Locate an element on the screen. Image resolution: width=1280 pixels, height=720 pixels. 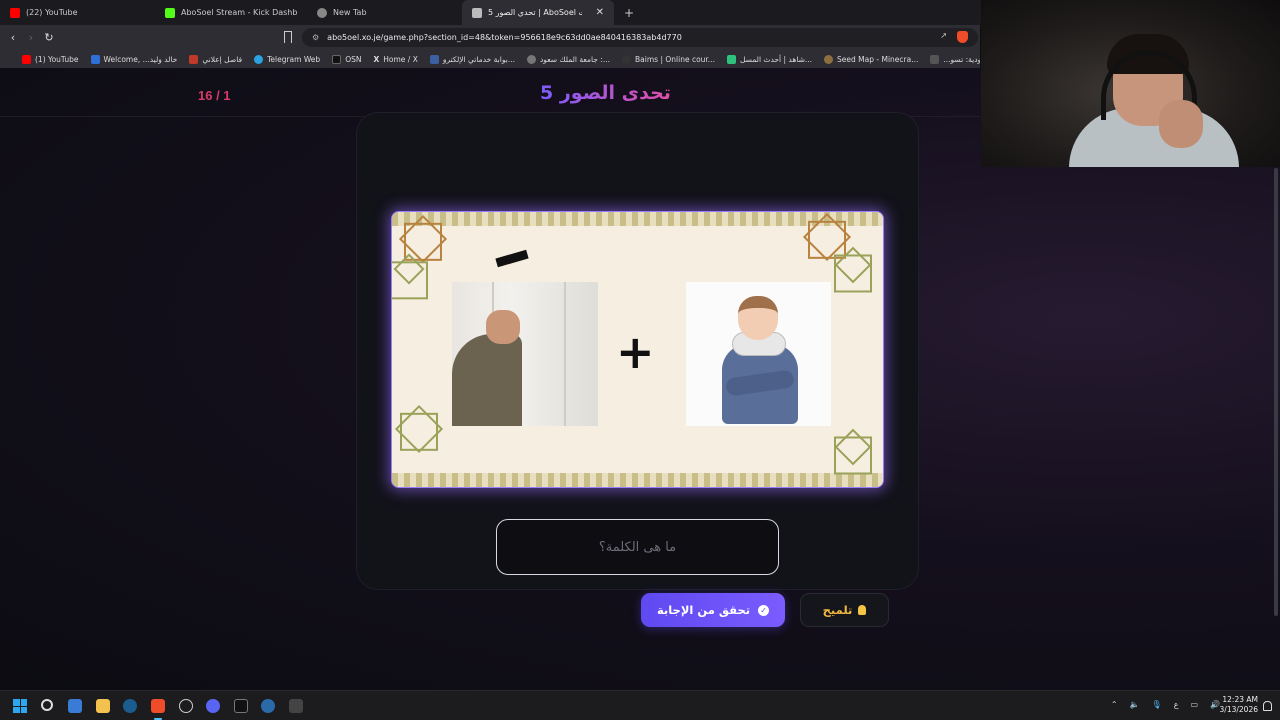
page-scrollbar is located at coordinates (1276, 392).